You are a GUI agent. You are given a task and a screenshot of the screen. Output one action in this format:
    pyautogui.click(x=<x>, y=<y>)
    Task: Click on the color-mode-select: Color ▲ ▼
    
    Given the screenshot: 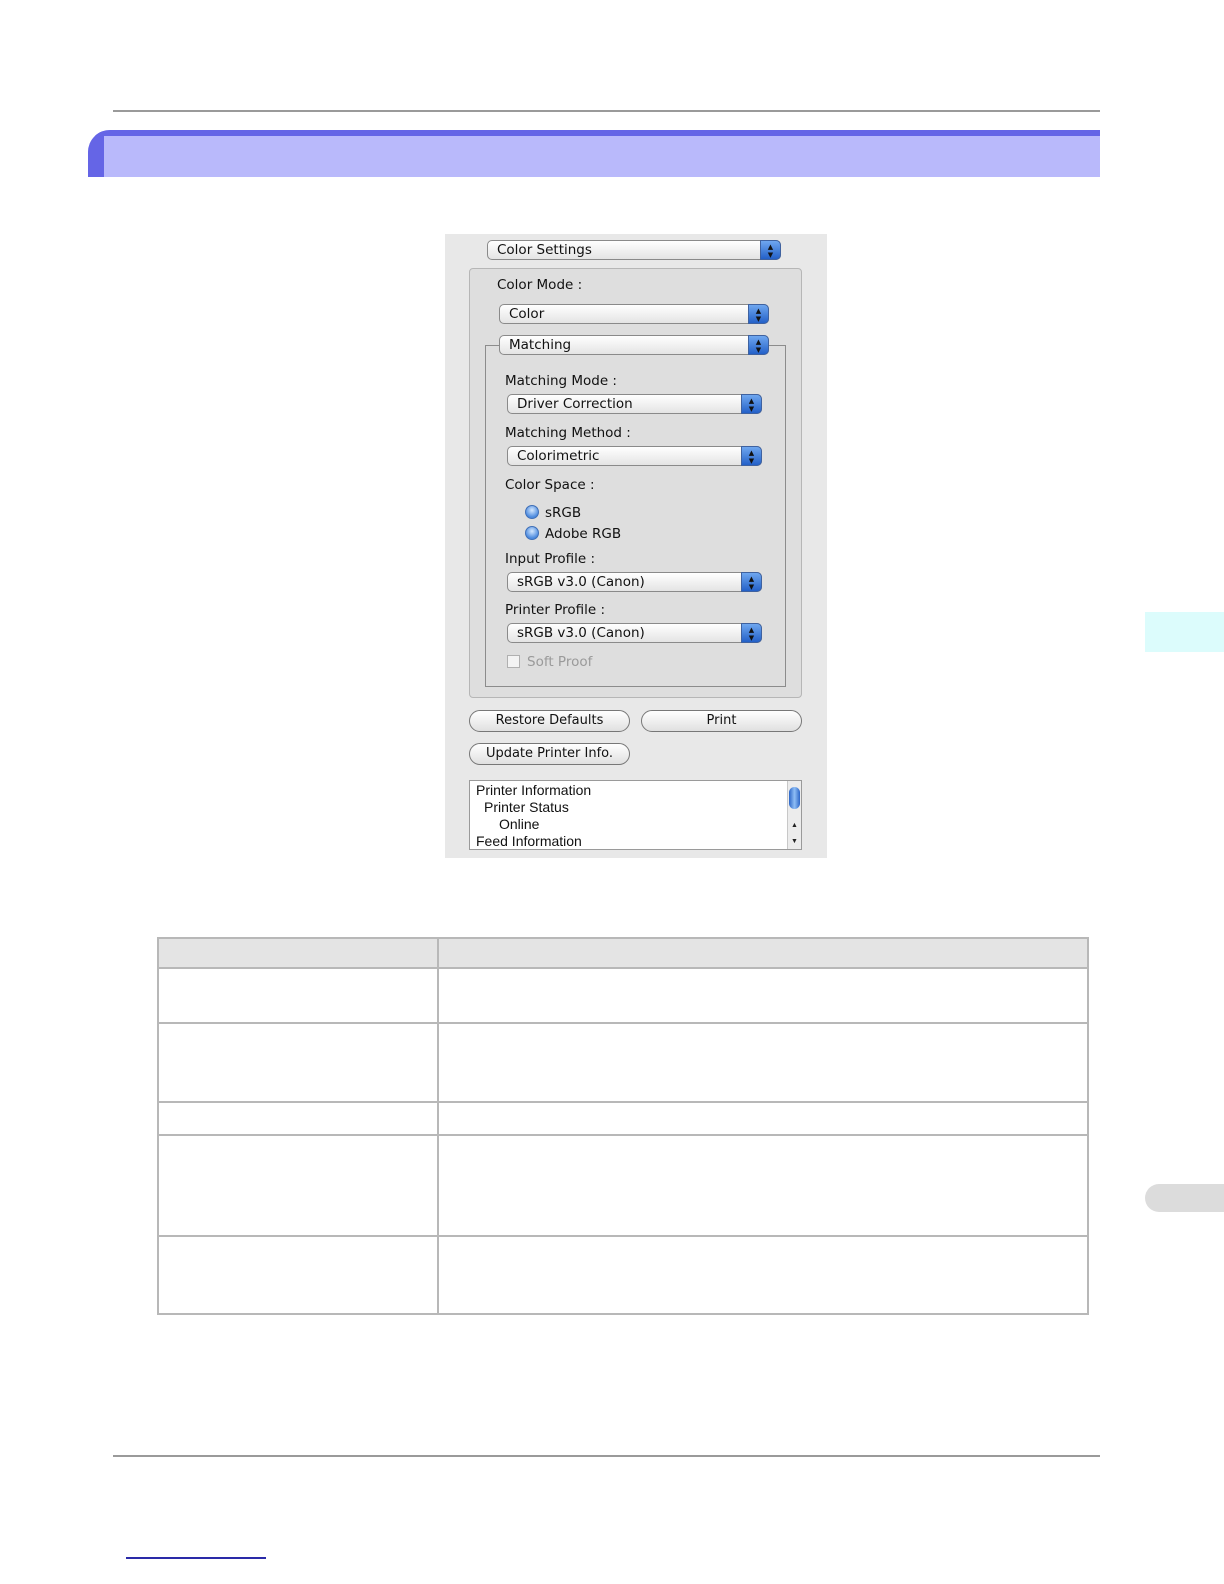 What is the action you would take?
    pyautogui.click(x=634, y=314)
    